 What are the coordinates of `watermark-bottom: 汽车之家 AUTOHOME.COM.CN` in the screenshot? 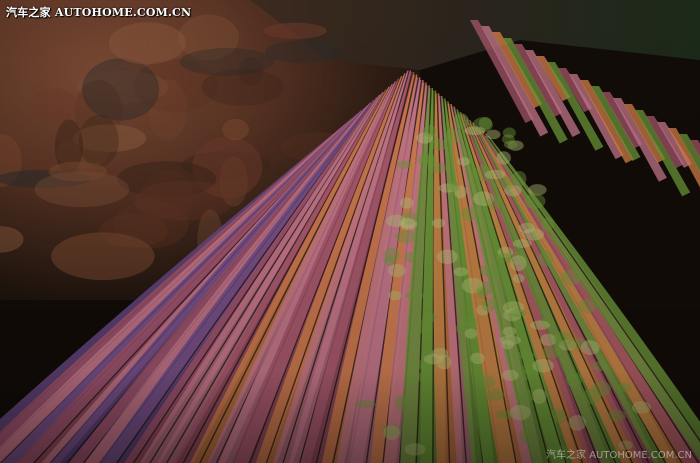 It's located at (619, 455).